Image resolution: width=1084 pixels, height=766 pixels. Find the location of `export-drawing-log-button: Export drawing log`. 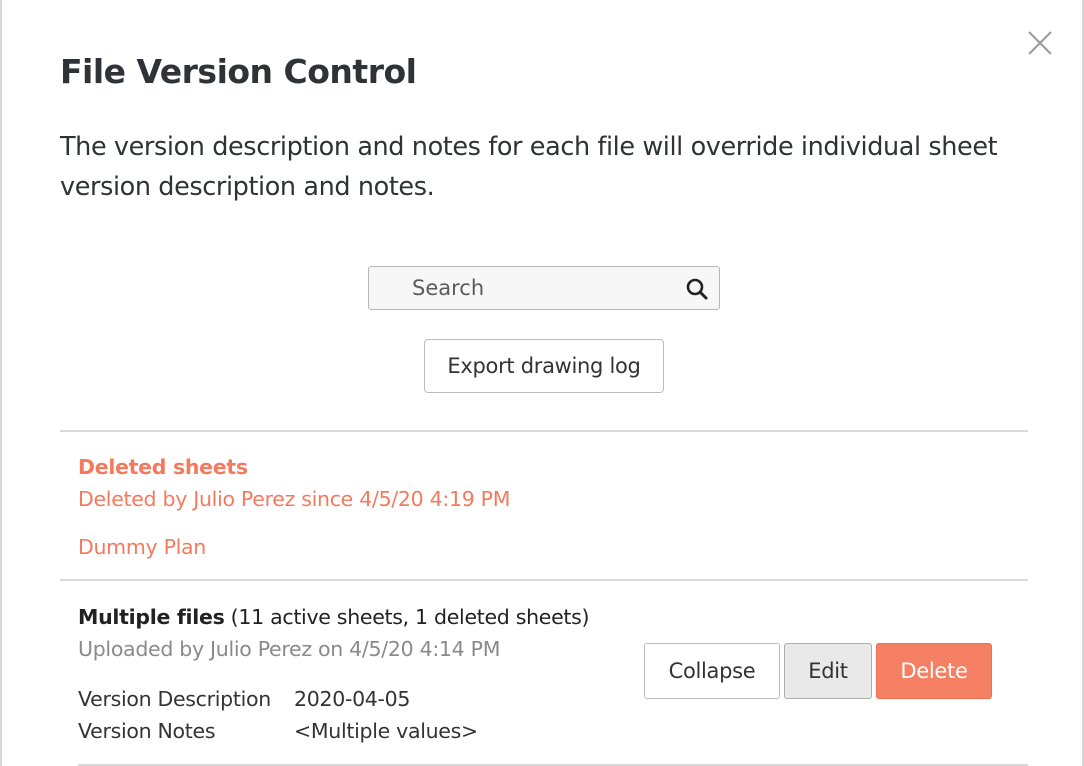

export-drawing-log-button: Export drawing log is located at coordinates (544, 366).